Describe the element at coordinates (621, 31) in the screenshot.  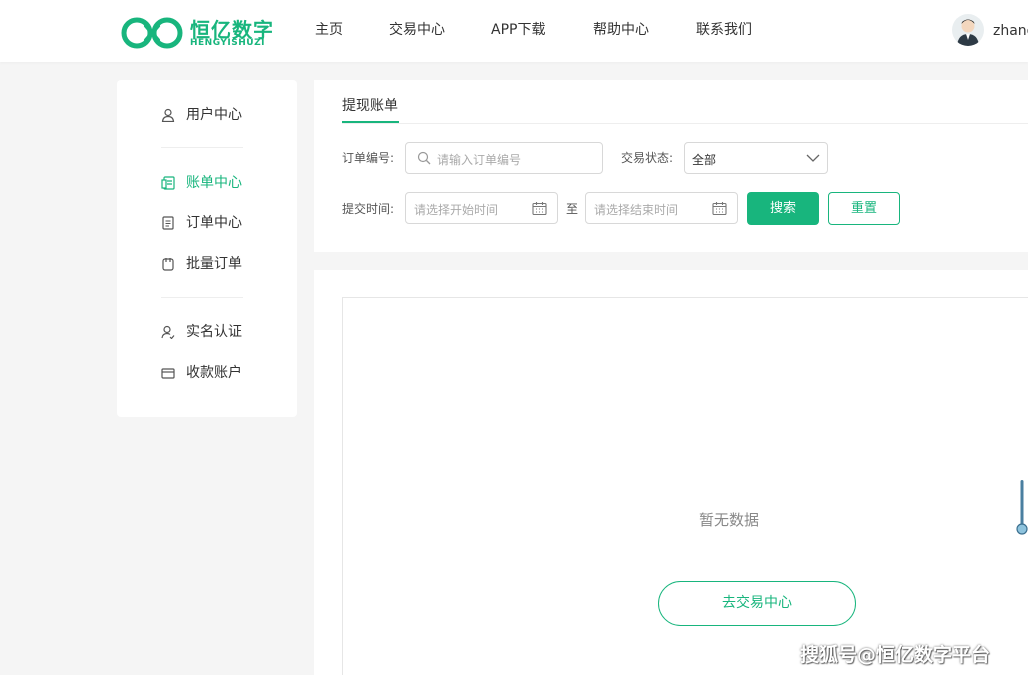
I see `nav-help-center: 帮助中心` at that location.